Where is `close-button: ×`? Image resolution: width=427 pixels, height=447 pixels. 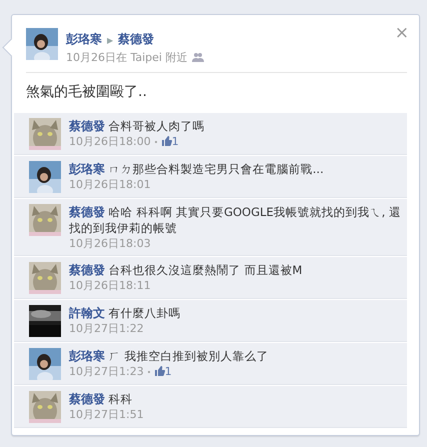
close-button: × is located at coordinates (401, 33).